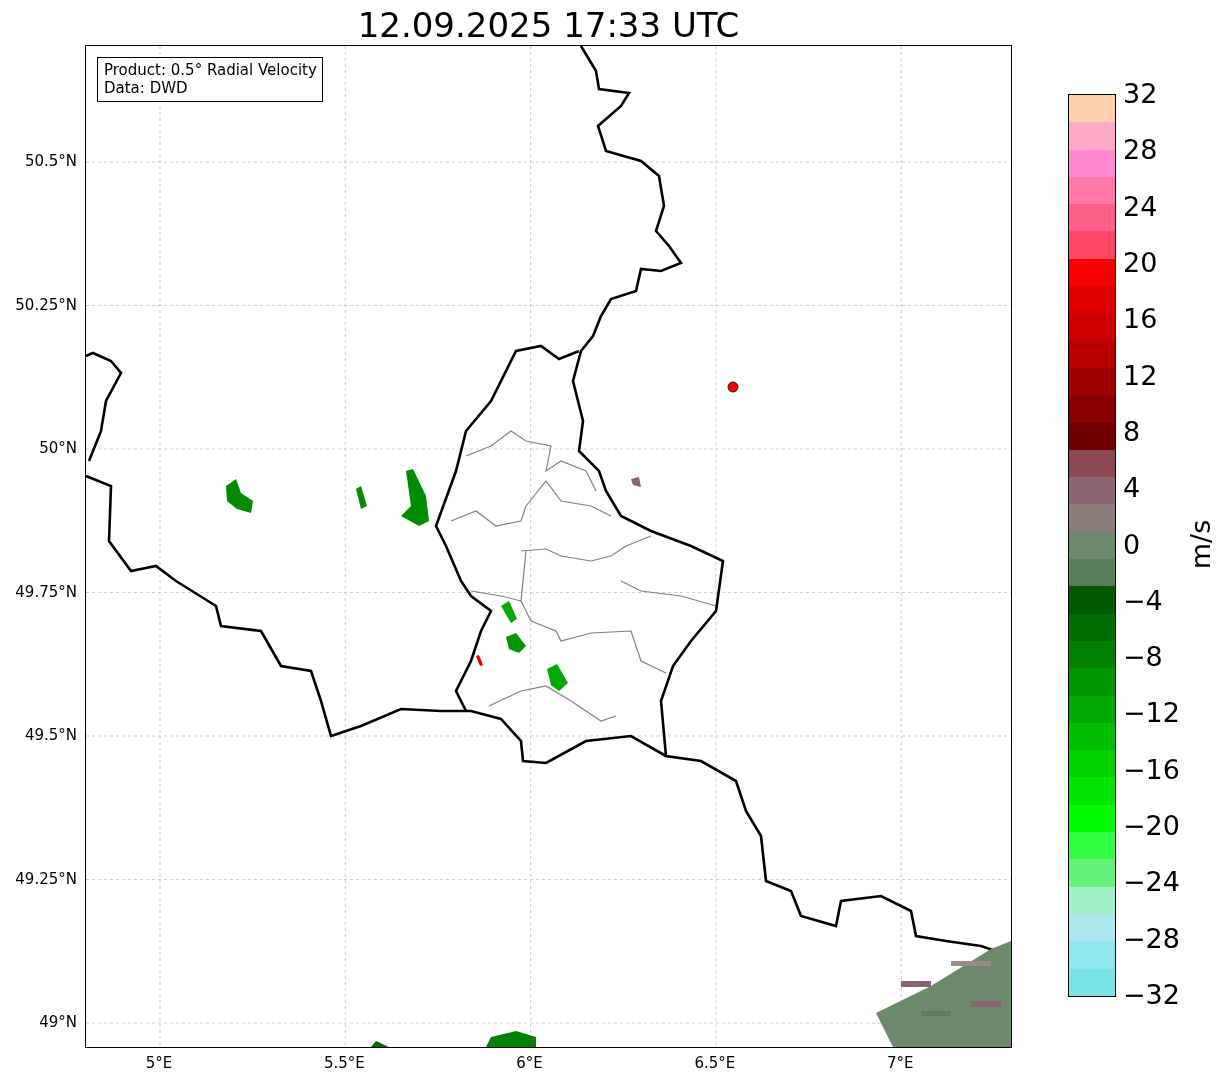 This screenshot has height=1081, width=1225. Describe the element at coordinates (1201, 544) in the screenshot. I see `colorbar-unit-label: m/s` at that location.